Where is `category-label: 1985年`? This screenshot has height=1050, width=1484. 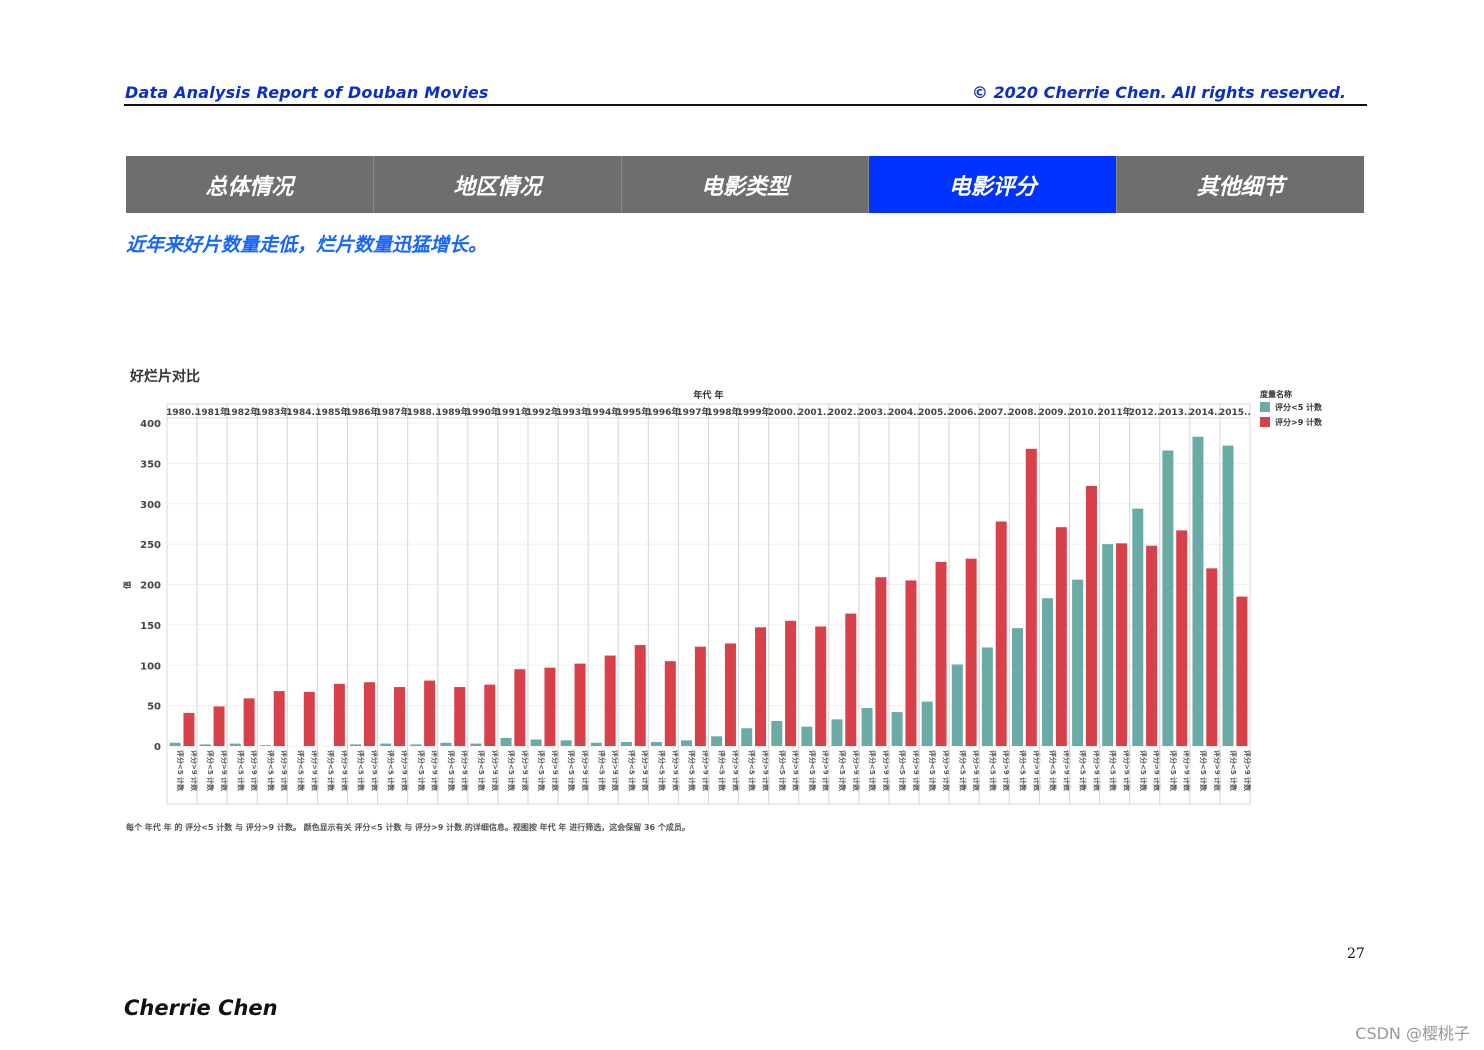 category-label: 1985年 is located at coordinates (332, 412).